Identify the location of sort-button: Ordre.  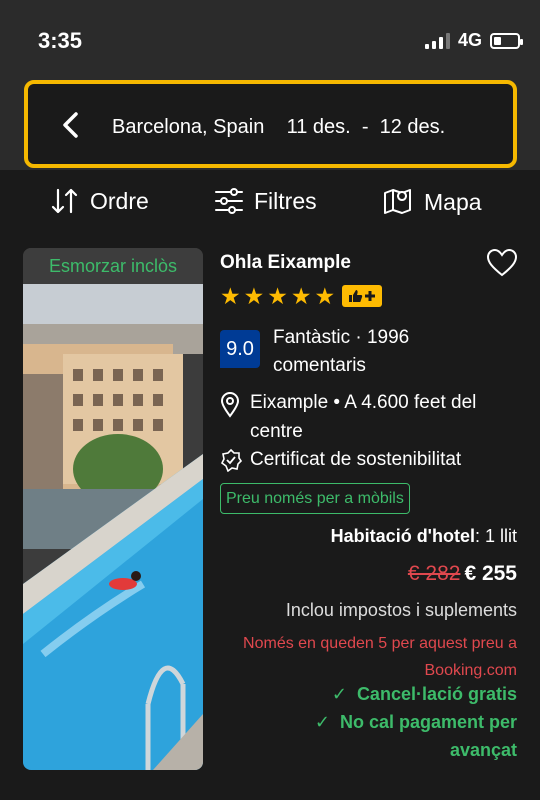
(99, 201).